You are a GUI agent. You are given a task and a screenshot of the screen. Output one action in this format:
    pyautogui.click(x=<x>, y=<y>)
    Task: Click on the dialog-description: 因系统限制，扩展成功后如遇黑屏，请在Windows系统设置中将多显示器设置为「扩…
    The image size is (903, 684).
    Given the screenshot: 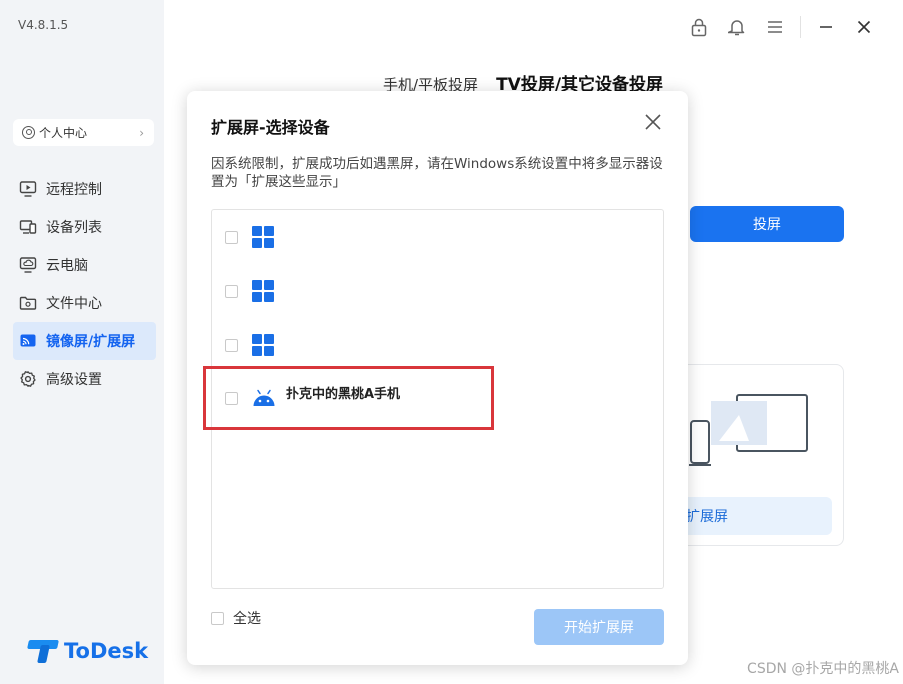 What is the action you would take?
    pyautogui.click(x=437, y=173)
    